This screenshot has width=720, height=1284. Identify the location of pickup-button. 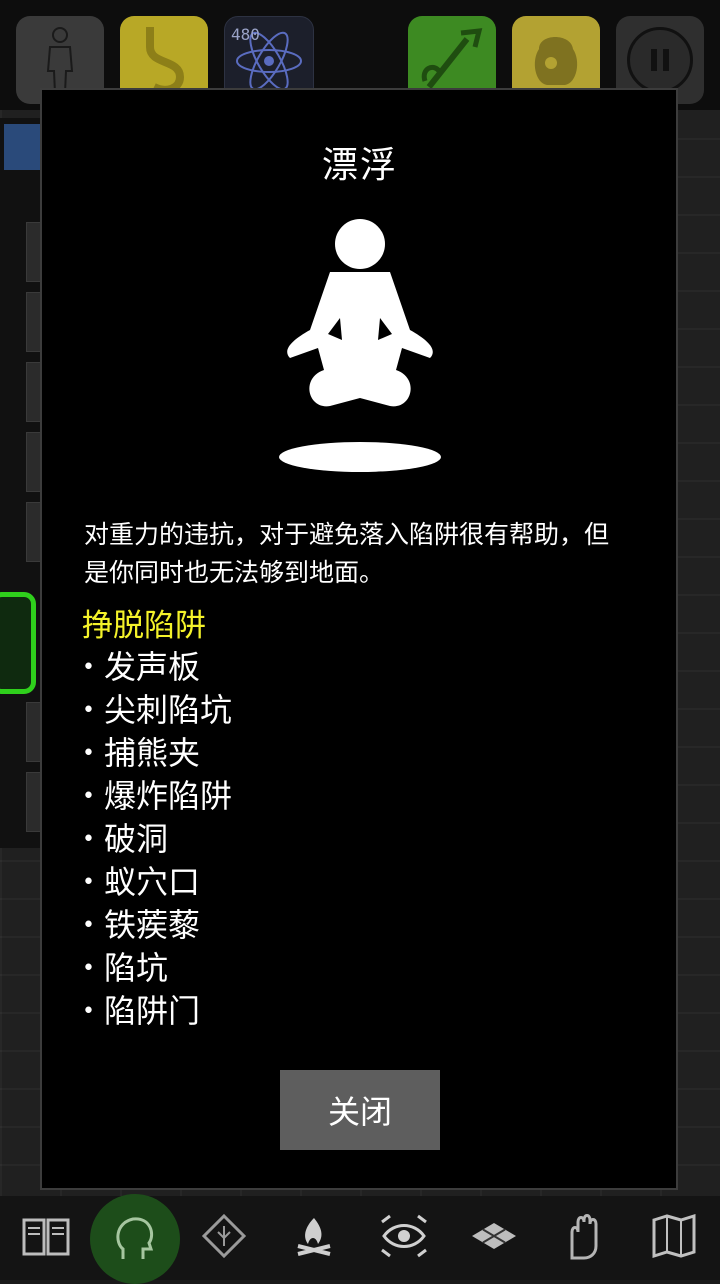
(584, 1236).